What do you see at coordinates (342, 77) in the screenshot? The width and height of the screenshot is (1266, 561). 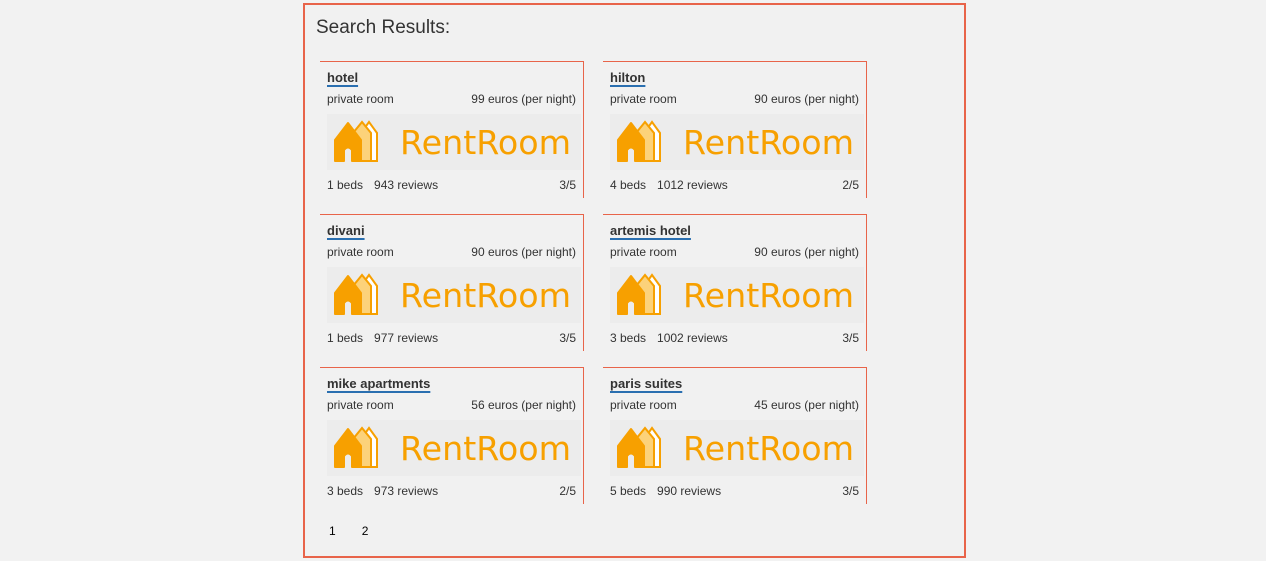 I see `listing-name-link: hotel` at bounding box center [342, 77].